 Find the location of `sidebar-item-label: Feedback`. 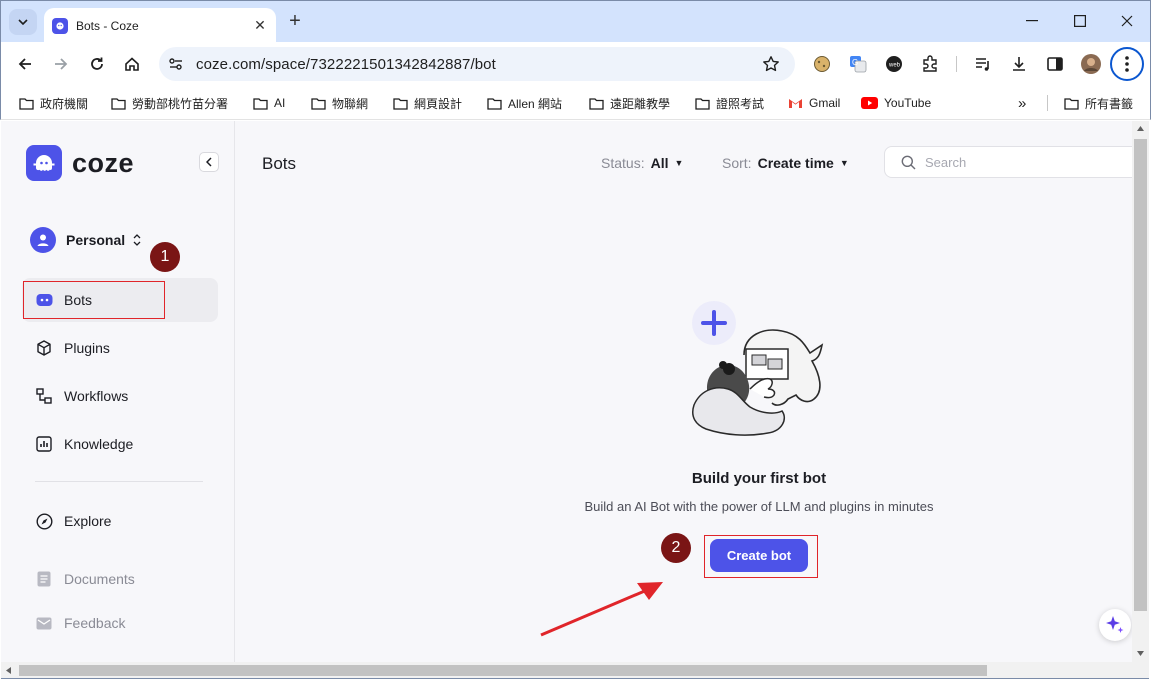

sidebar-item-label: Feedback is located at coordinates (95, 623).